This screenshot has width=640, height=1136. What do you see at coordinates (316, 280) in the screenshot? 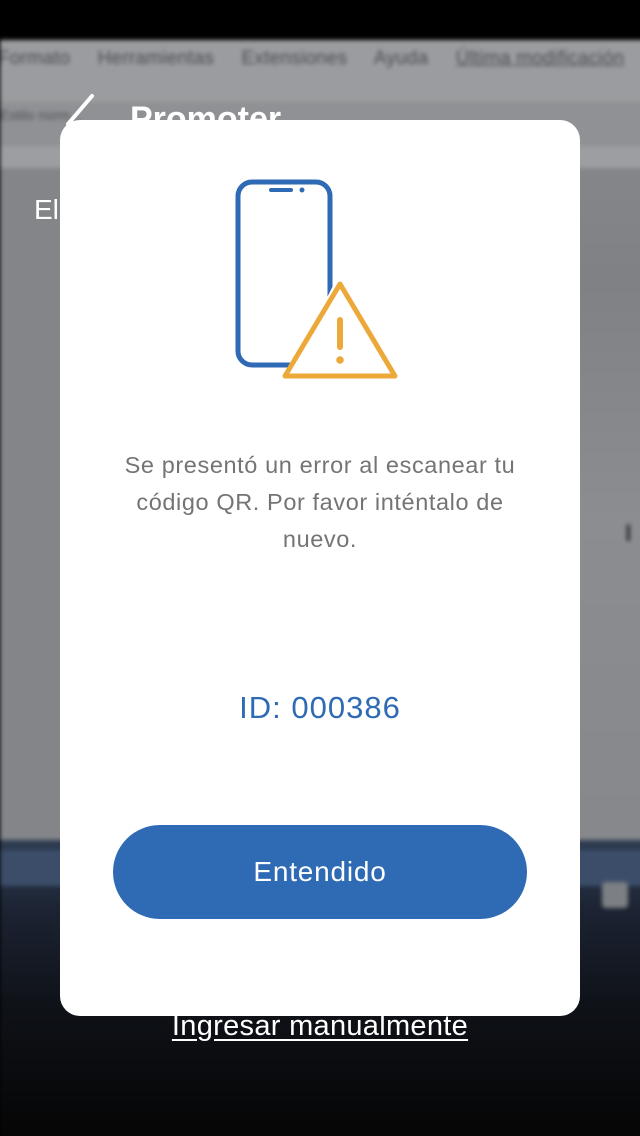
I see `phone-warning-icon` at bounding box center [316, 280].